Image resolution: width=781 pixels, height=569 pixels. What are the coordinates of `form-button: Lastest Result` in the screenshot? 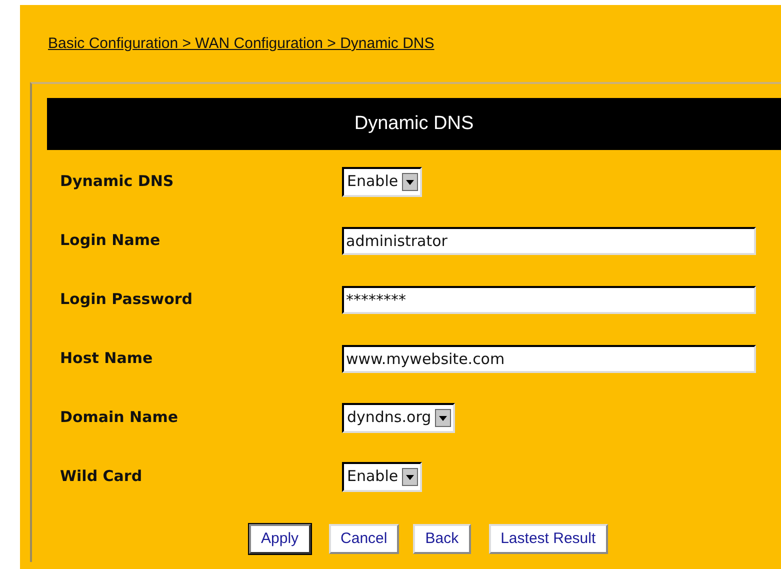 It's located at (548, 539).